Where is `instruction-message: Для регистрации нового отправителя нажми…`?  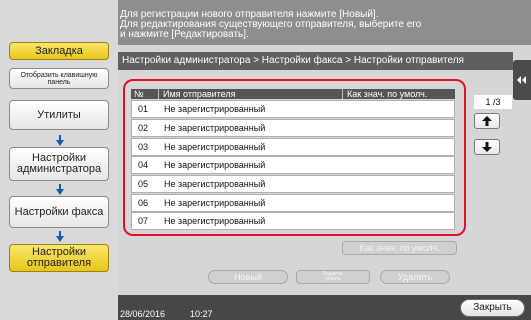 instruction-message: Для регистрации нового отправителя нажми… is located at coordinates (324, 22).